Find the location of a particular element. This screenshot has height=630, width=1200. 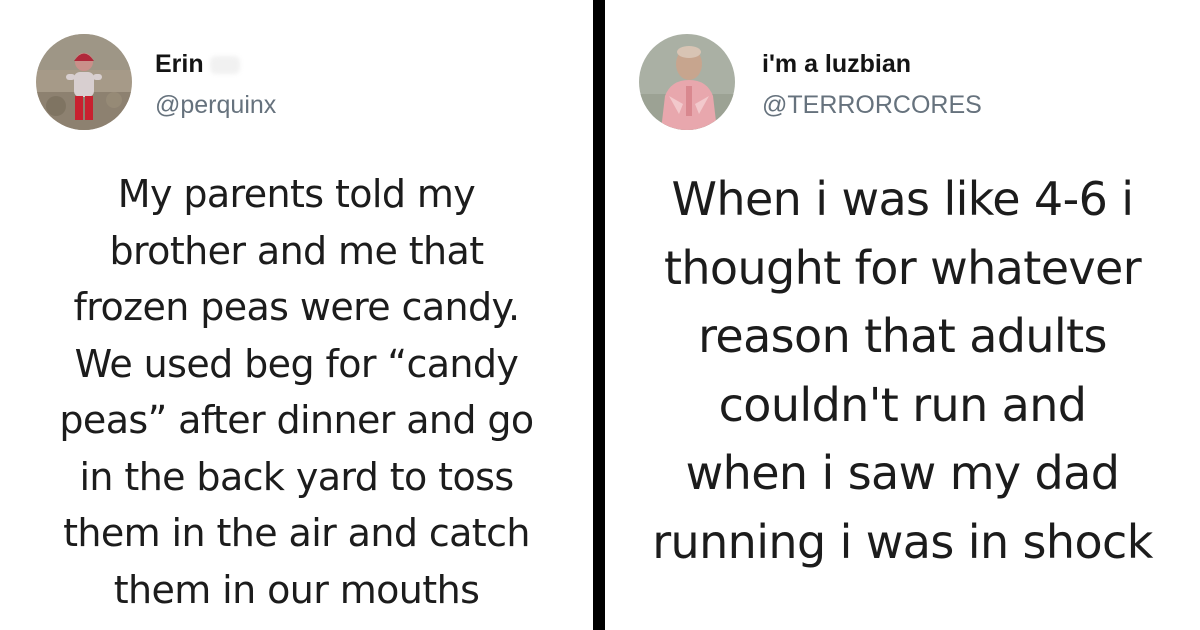

user-handle: @TERRORCORES is located at coordinates (872, 105).